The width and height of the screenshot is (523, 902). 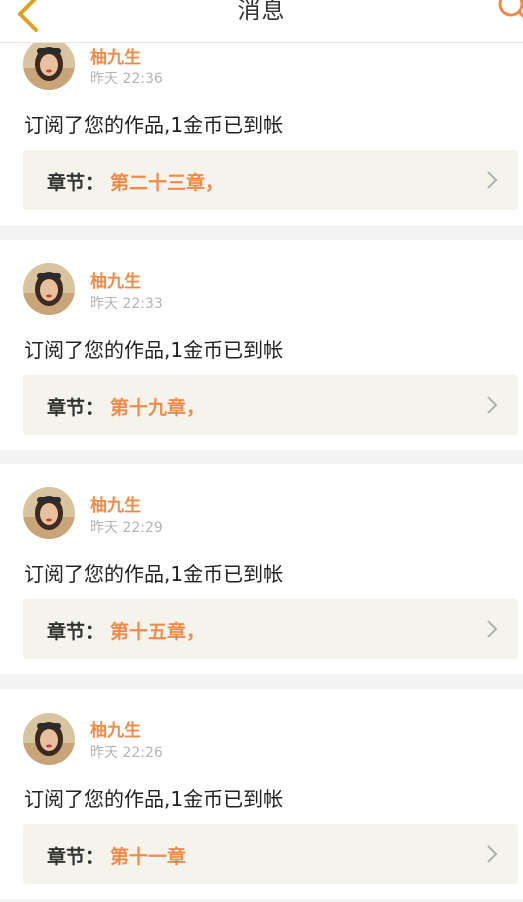 I want to click on chapter-link: 章节： 第十五章，, so click(x=270, y=629).